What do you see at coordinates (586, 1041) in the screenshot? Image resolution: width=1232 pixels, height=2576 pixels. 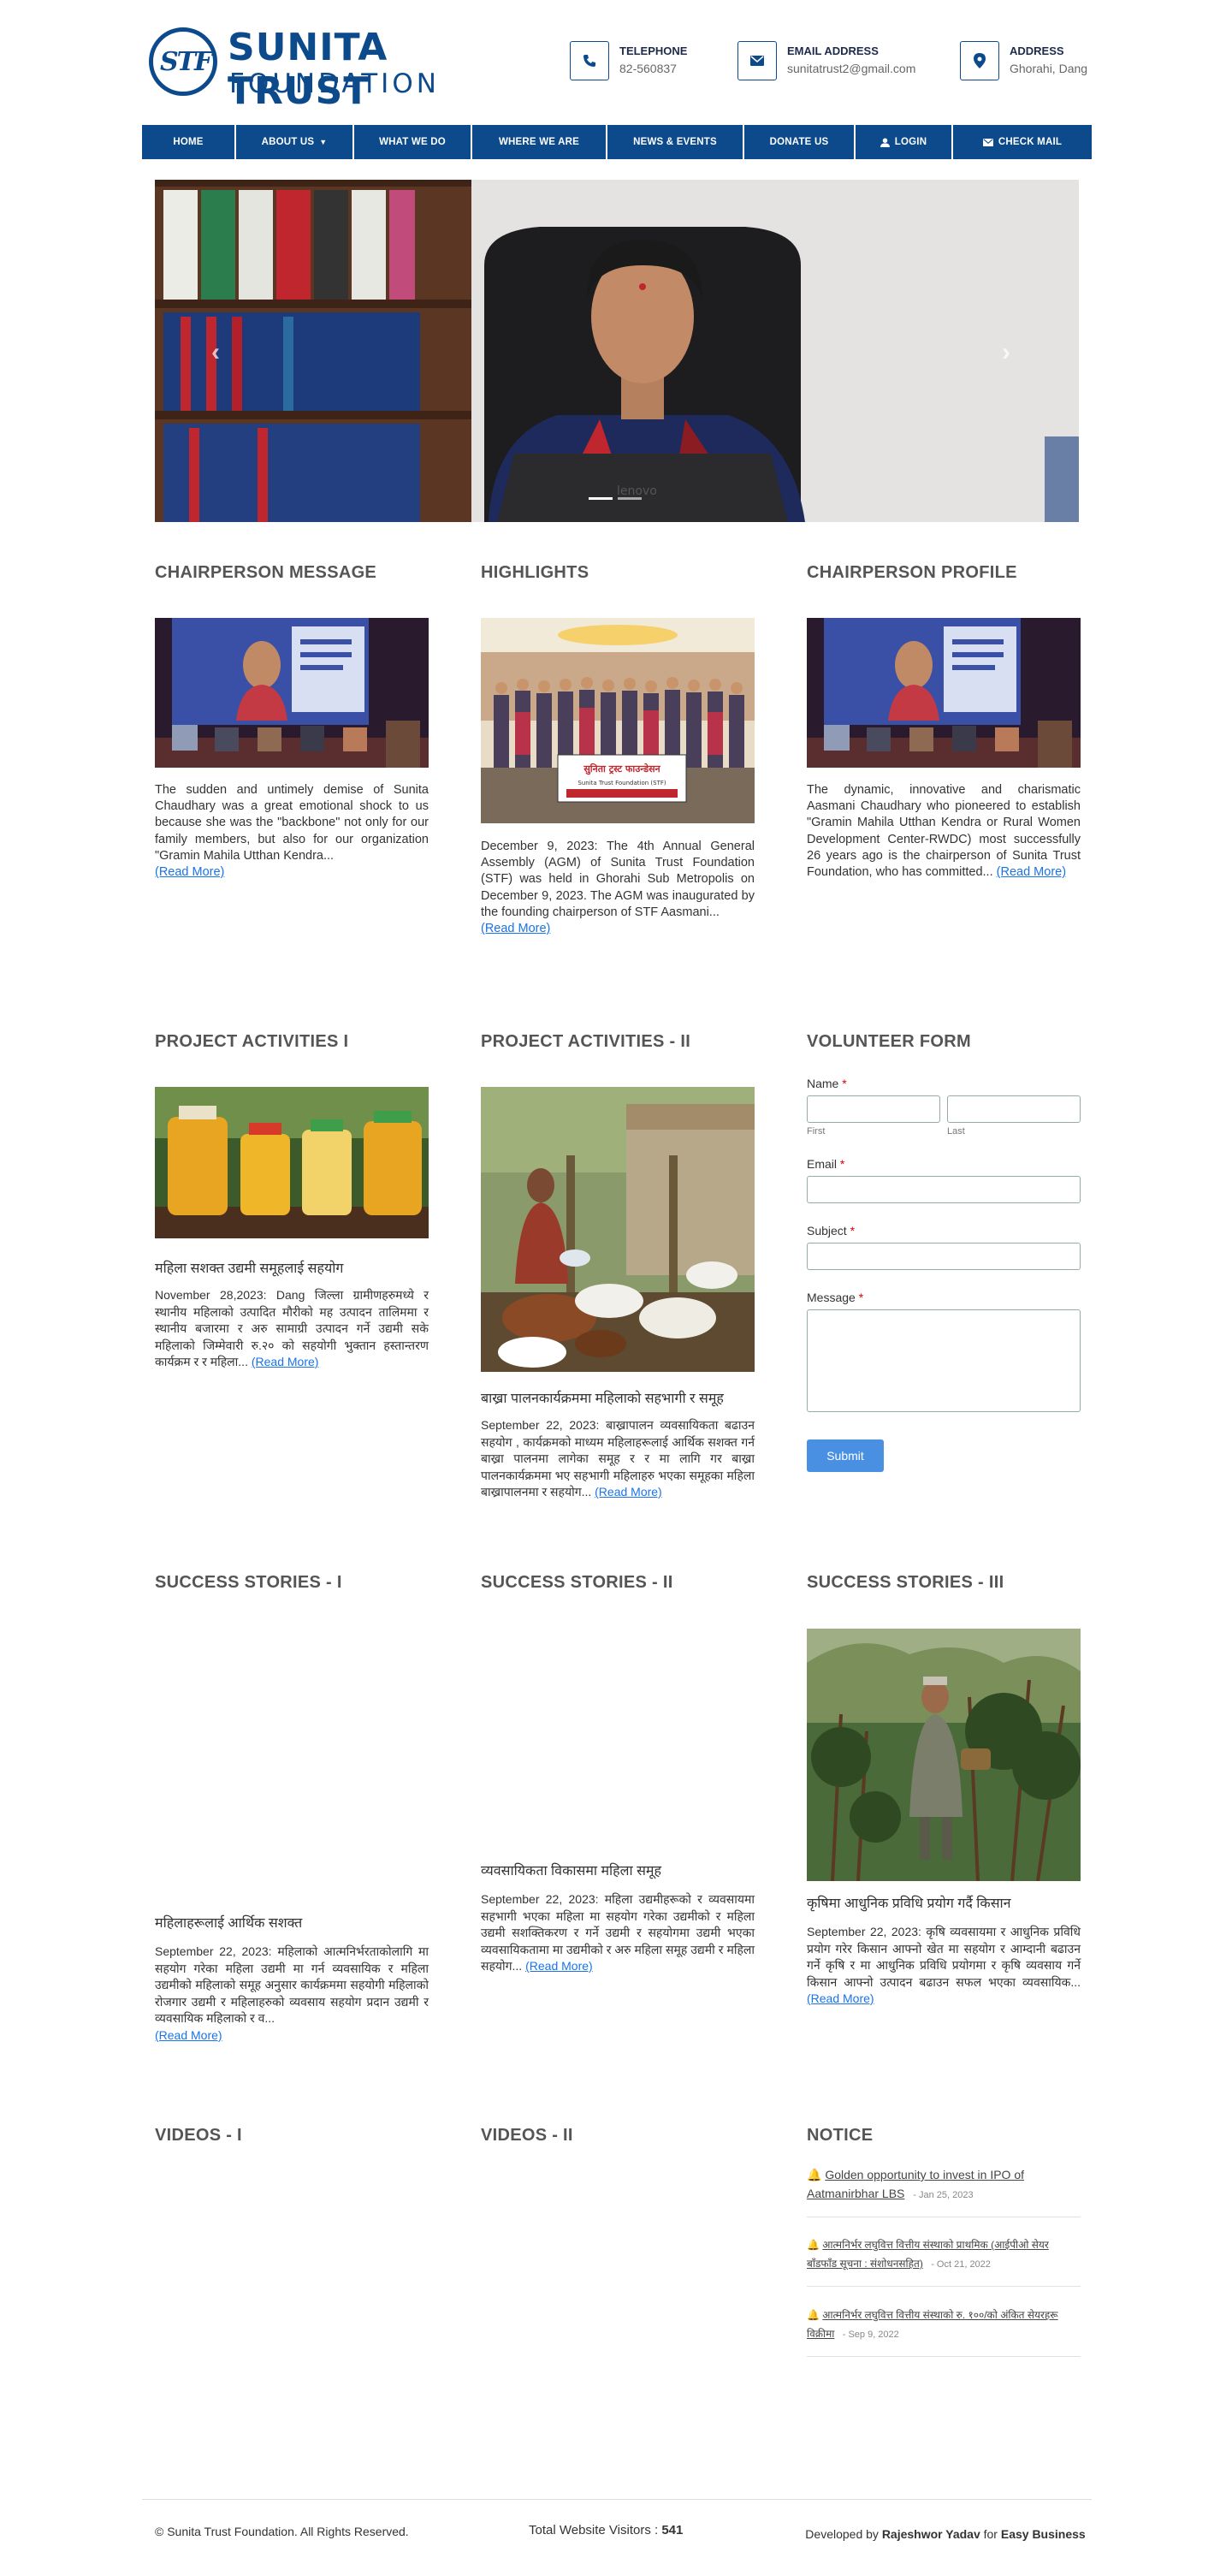 I see `section-title-project-activities-2: PROJECT ACTIVITIES - II` at bounding box center [586, 1041].